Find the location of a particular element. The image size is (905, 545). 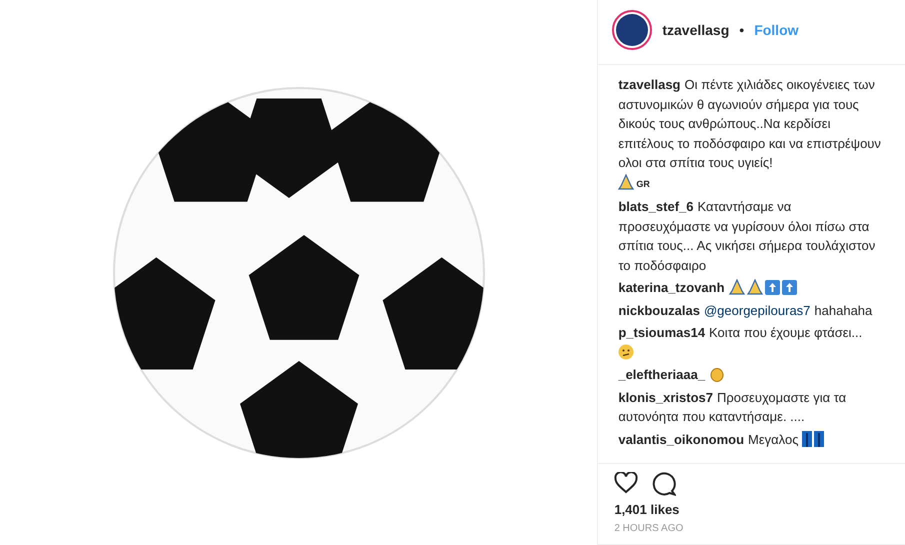

comment: valantis_oikonomou Μεγαλος is located at coordinates (750, 439).